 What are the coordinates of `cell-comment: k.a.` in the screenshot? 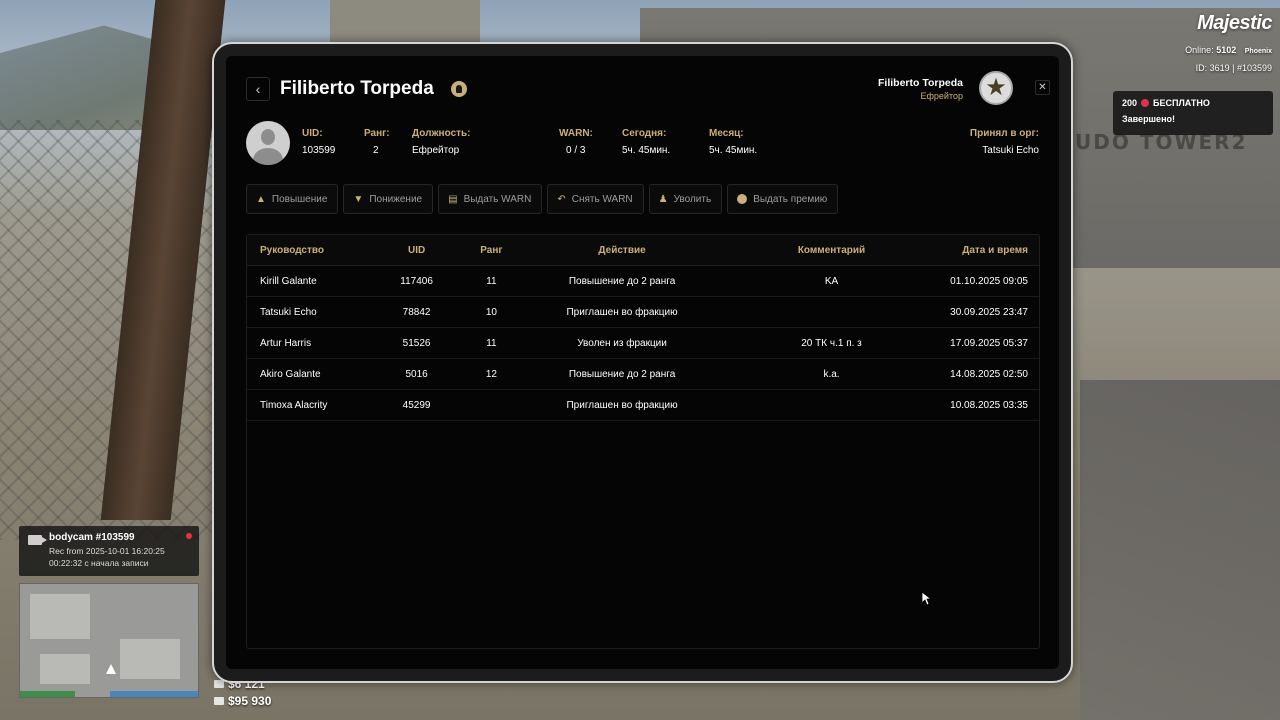 It's located at (831, 374).